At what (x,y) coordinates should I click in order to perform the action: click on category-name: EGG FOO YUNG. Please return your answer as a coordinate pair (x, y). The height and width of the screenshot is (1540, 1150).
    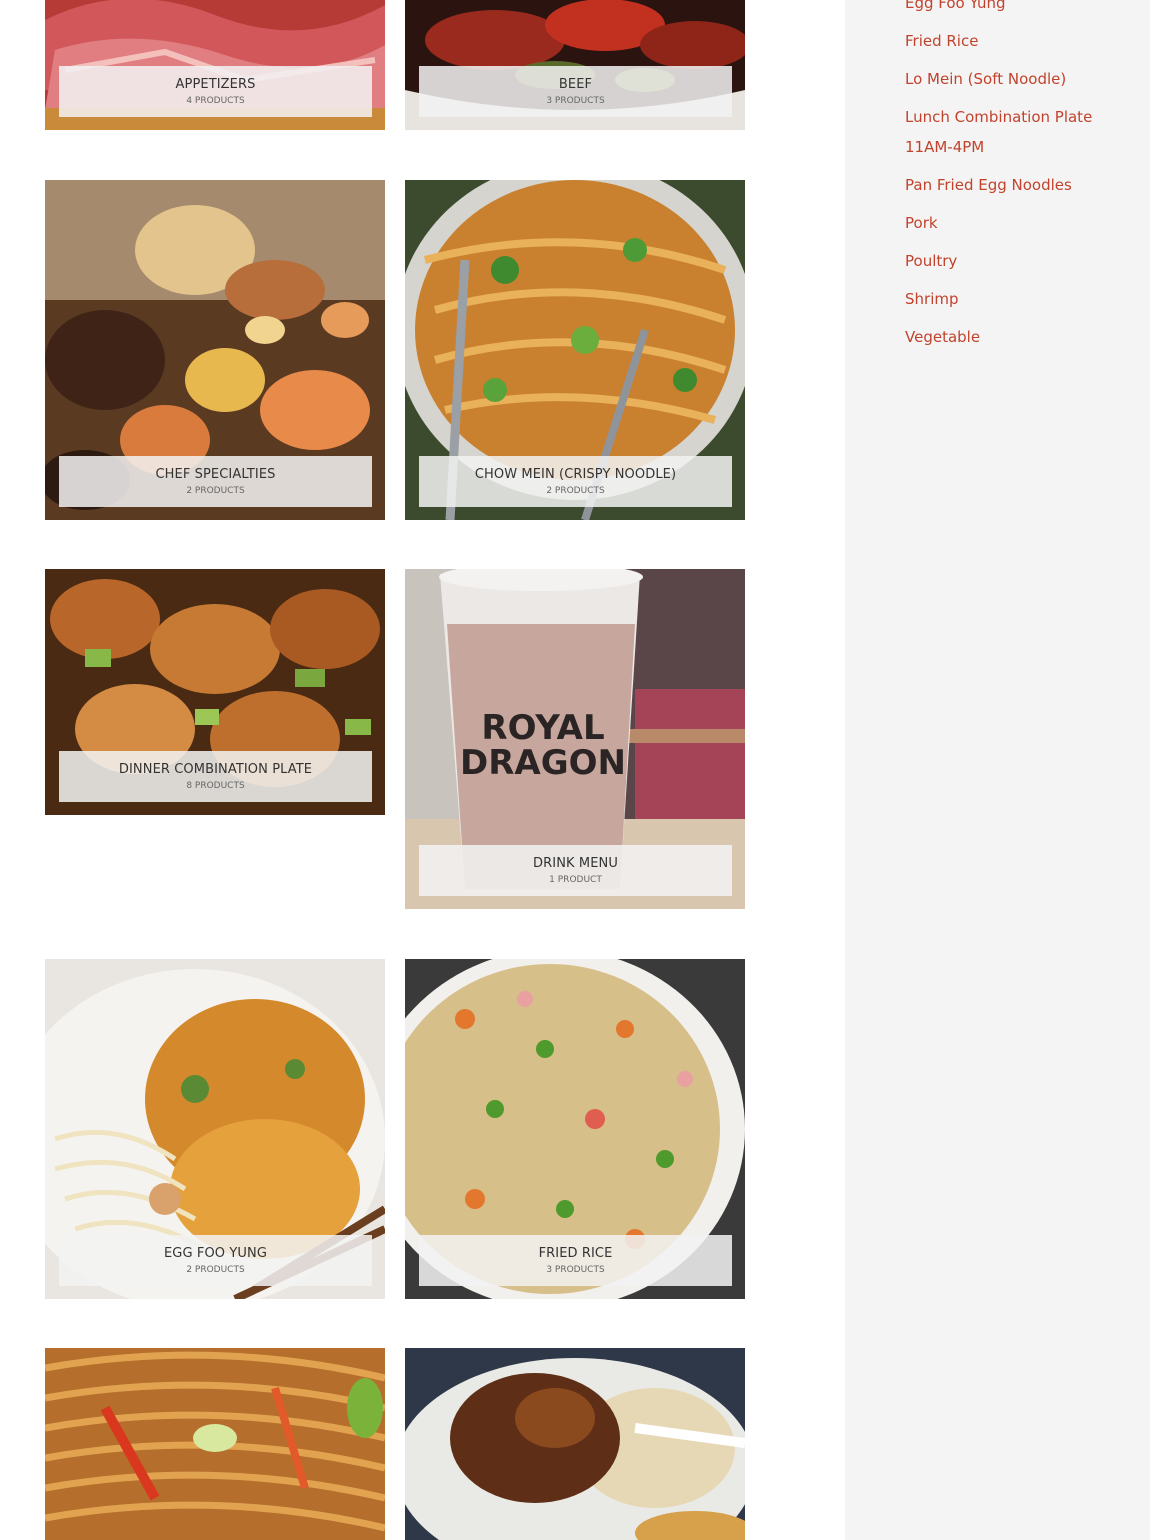
    Looking at the image, I should click on (215, 1253).